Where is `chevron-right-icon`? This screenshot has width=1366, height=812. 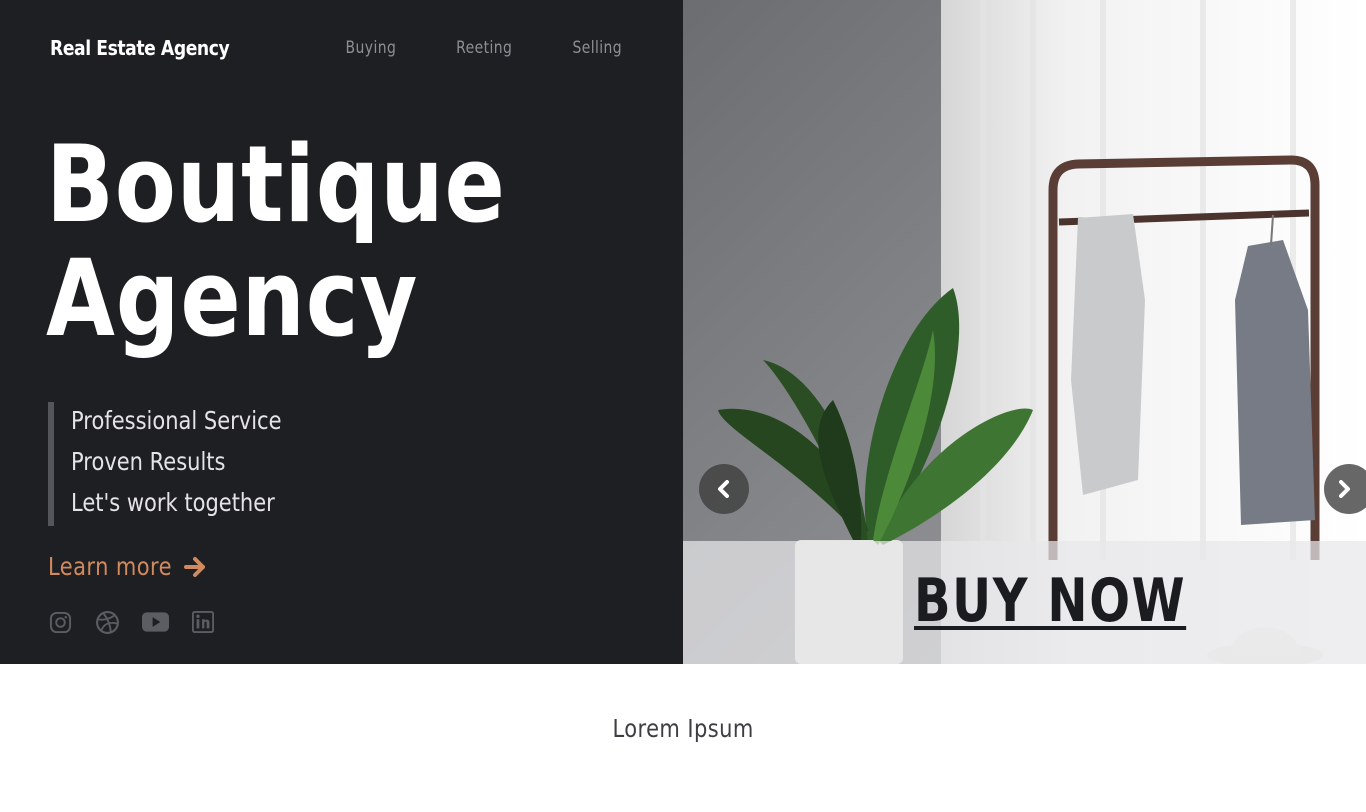 chevron-right-icon is located at coordinates (1344, 489).